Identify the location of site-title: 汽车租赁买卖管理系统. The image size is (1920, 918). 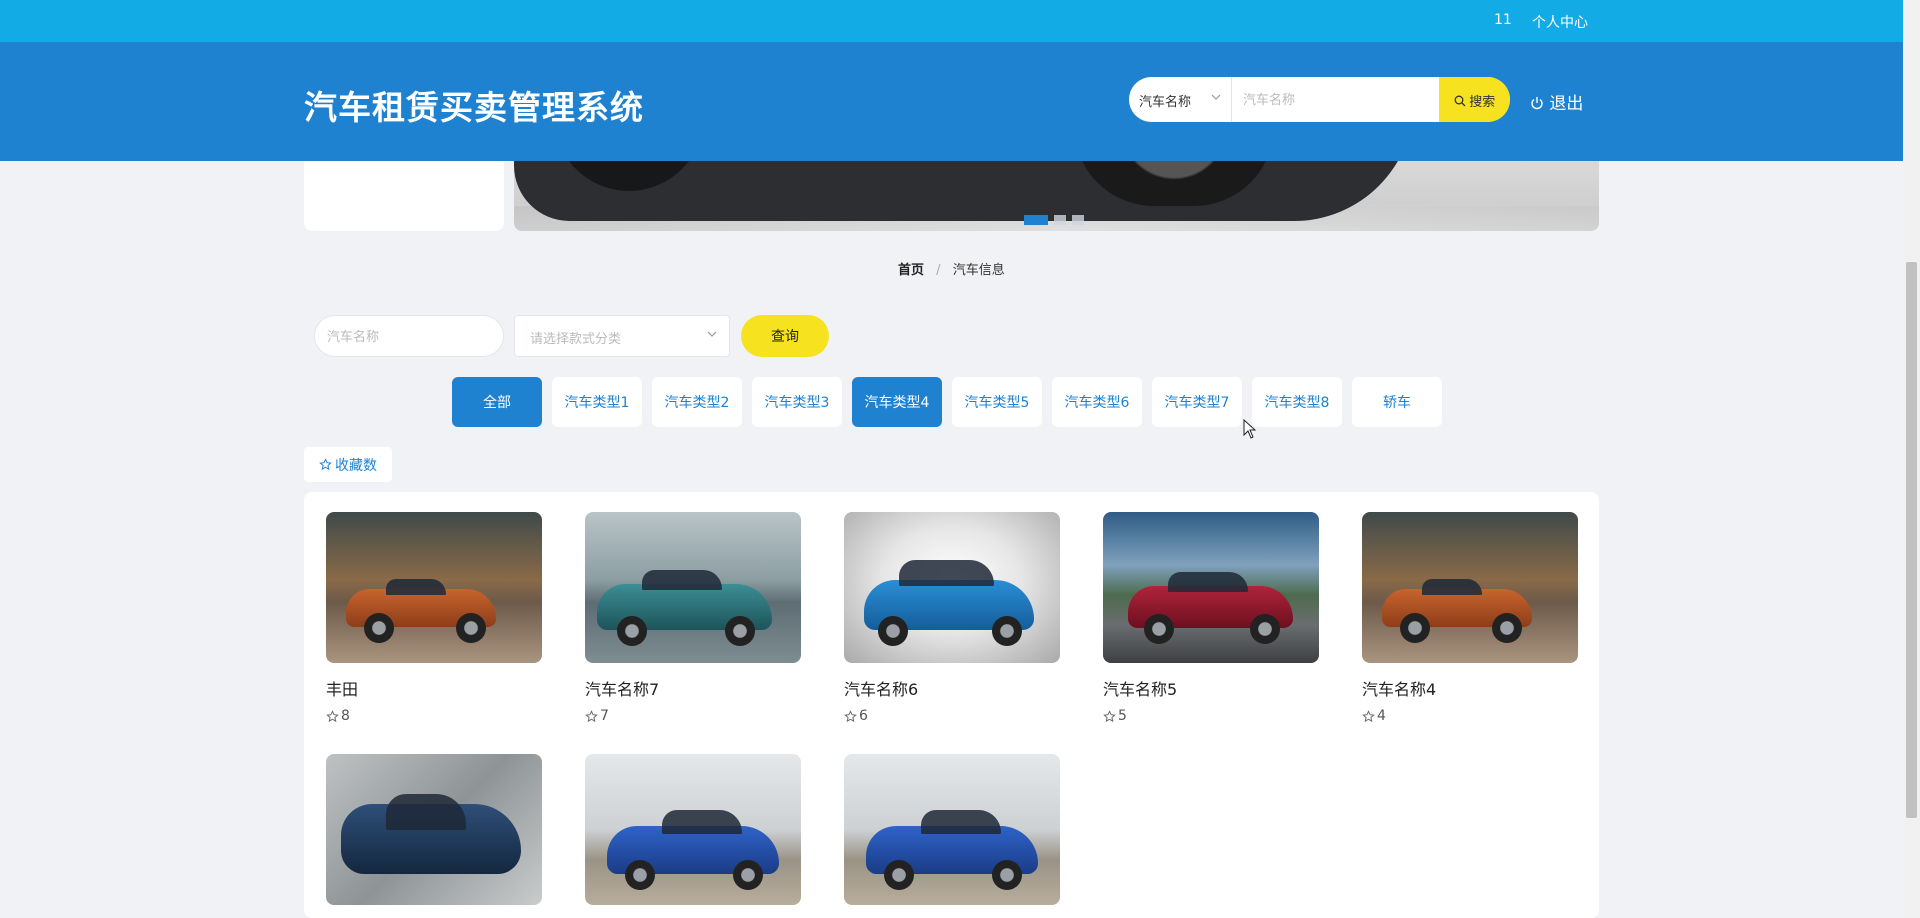
(474, 107).